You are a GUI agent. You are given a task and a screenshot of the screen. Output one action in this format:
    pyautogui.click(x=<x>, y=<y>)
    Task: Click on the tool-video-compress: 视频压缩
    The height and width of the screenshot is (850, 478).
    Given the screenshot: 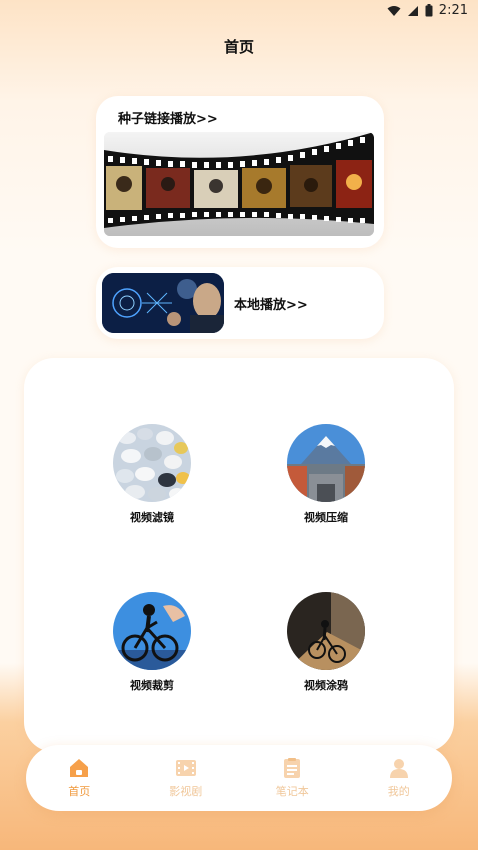 What is the action you would take?
    pyautogui.click(x=326, y=474)
    